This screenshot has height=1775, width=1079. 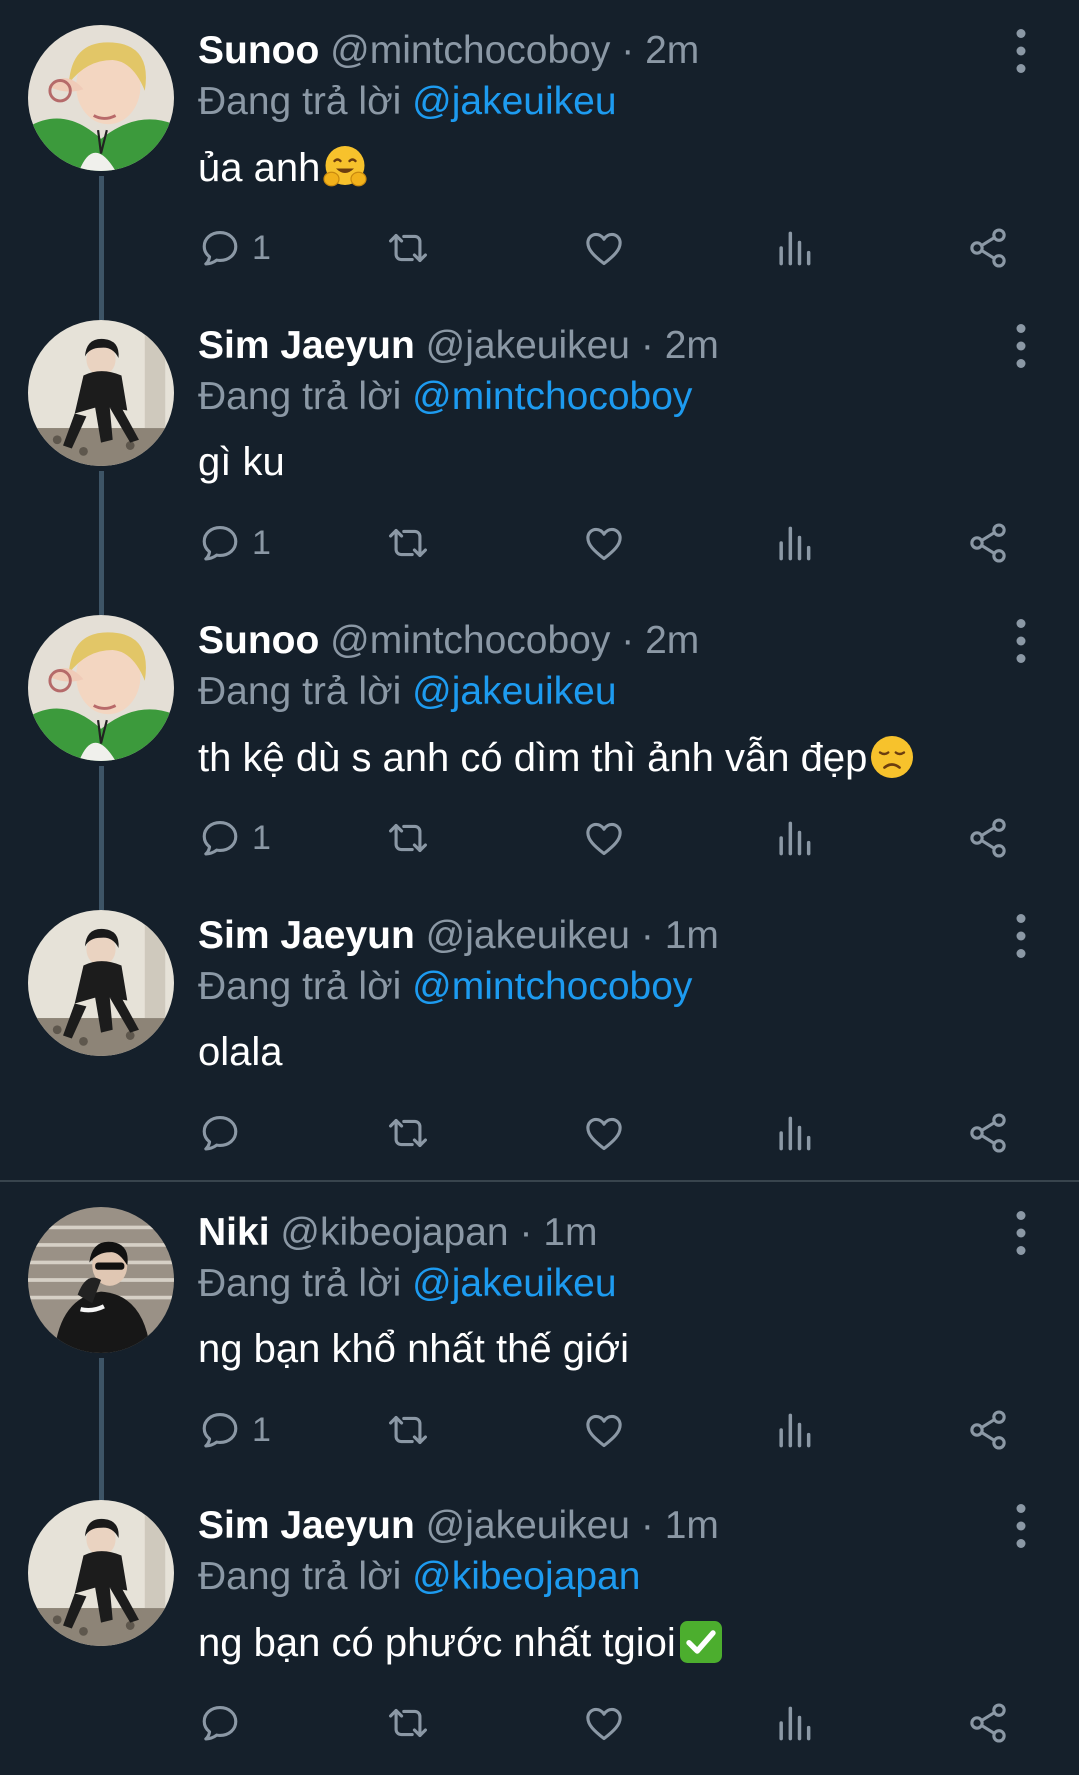 I want to click on tweet-text-body: gì ku, so click(x=241, y=462).